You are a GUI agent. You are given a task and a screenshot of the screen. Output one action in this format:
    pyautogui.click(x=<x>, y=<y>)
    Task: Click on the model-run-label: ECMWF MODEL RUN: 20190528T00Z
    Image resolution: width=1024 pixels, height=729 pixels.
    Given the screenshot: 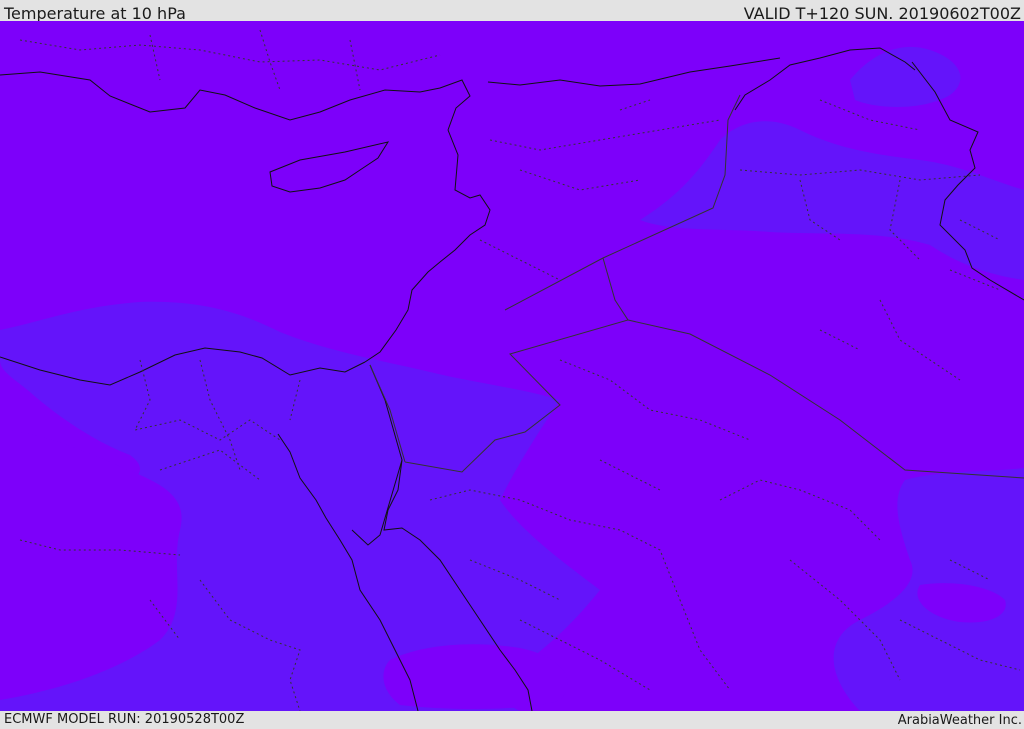 What is the action you would take?
    pyautogui.click(x=124, y=719)
    